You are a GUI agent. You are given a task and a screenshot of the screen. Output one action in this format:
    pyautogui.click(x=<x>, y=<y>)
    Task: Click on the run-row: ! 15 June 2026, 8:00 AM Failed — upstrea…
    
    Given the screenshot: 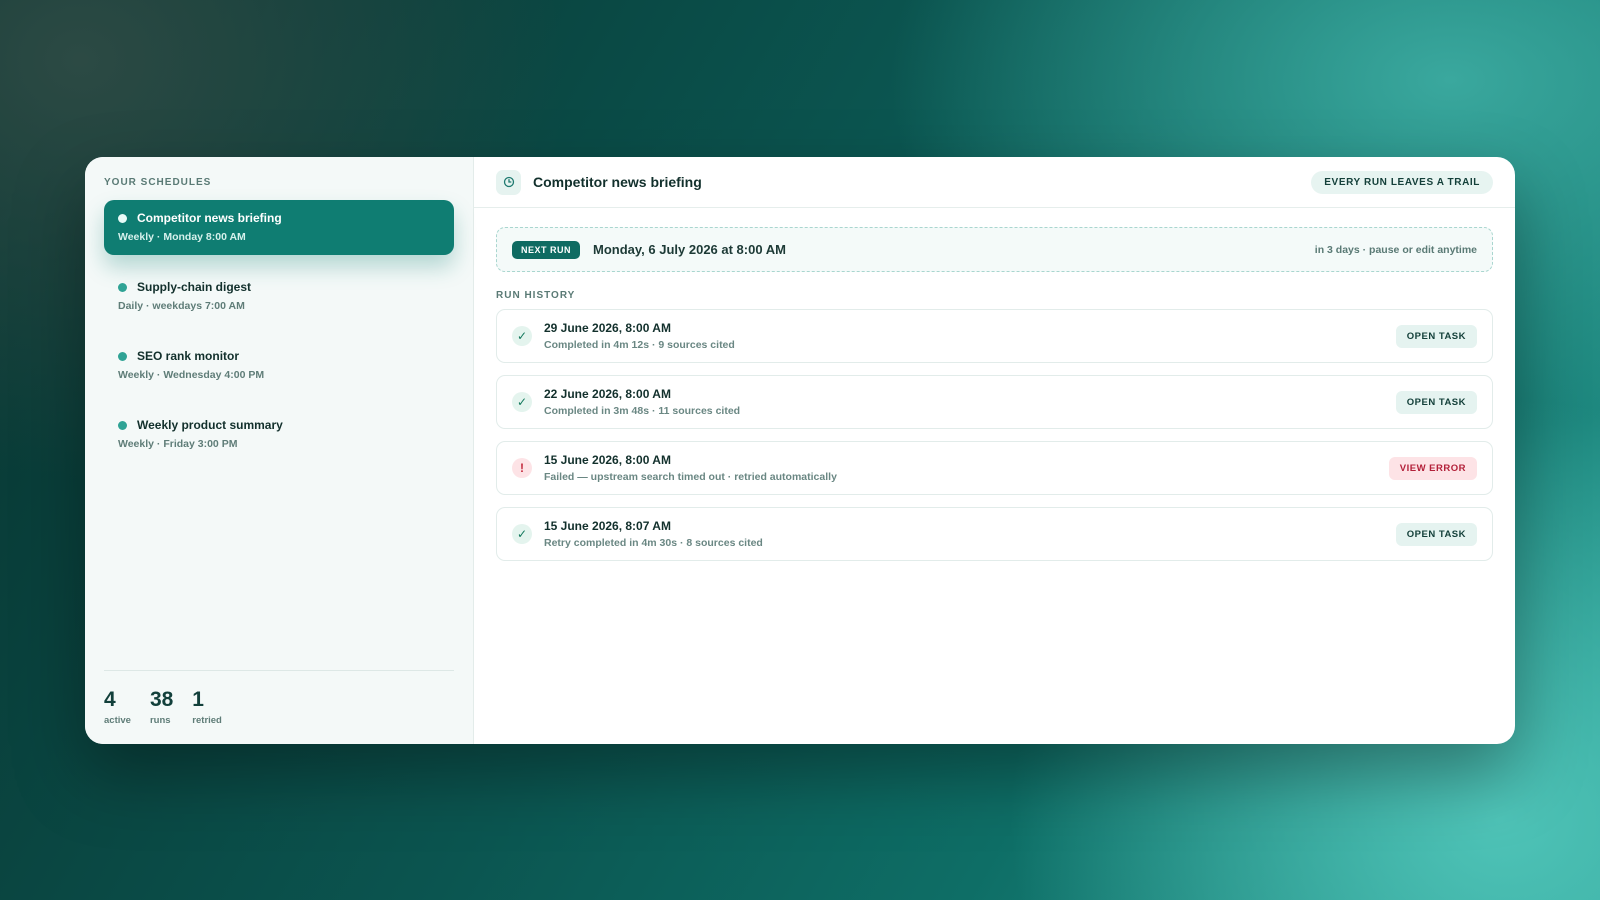 What is the action you would take?
    pyautogui.click(x=994, y=468)
    